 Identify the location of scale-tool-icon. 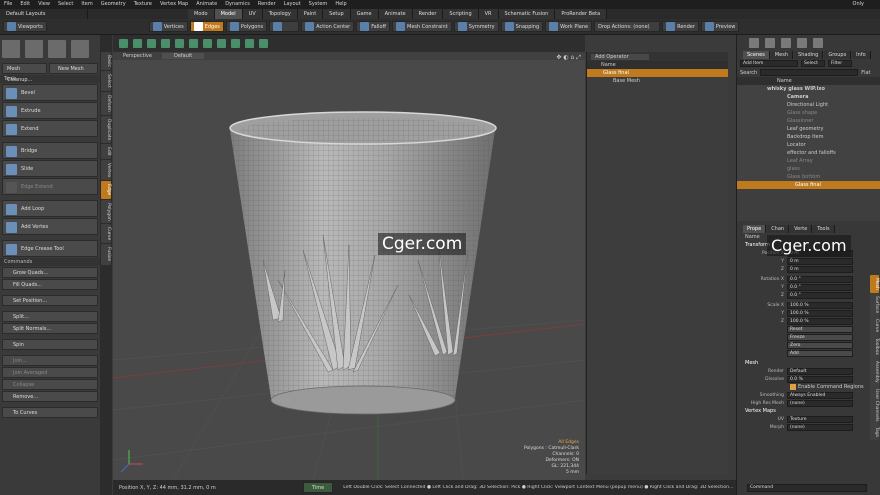
(57, 49).